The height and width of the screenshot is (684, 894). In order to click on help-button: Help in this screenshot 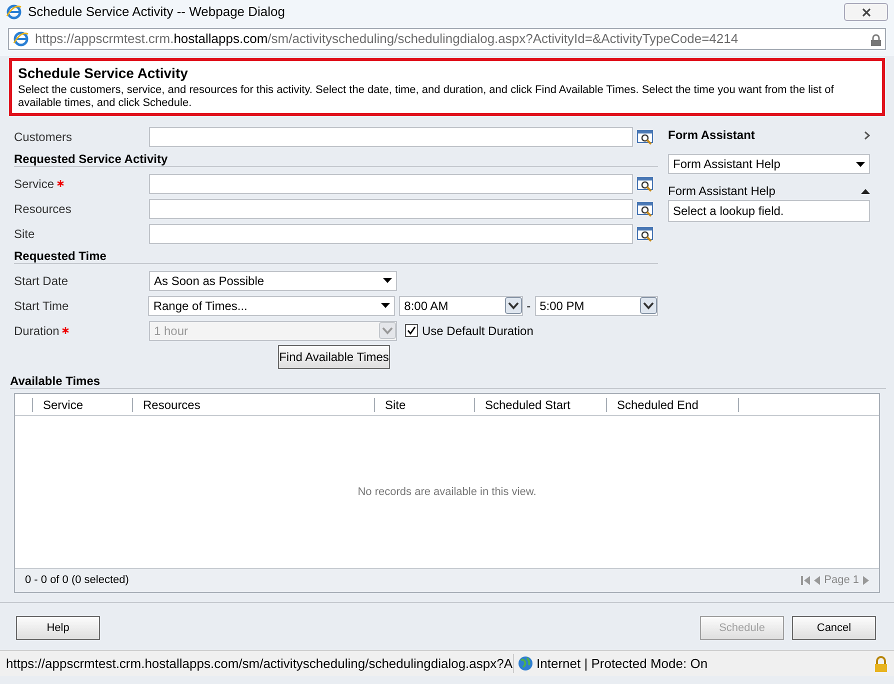, I will do `click(58, 628)`.